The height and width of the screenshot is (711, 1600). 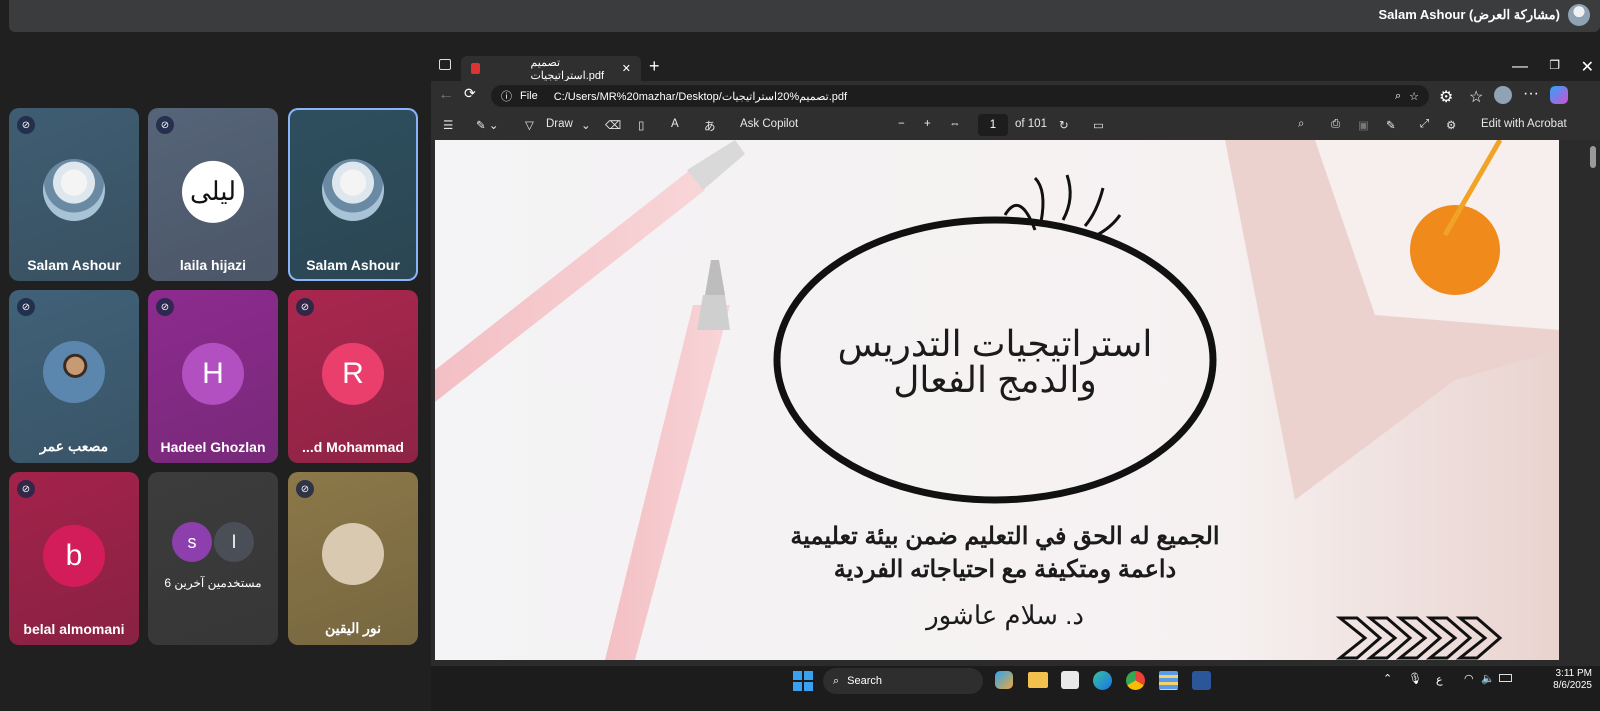 I want to click on taskbar-search: ⌕ Search, so click(x=903, y=681).